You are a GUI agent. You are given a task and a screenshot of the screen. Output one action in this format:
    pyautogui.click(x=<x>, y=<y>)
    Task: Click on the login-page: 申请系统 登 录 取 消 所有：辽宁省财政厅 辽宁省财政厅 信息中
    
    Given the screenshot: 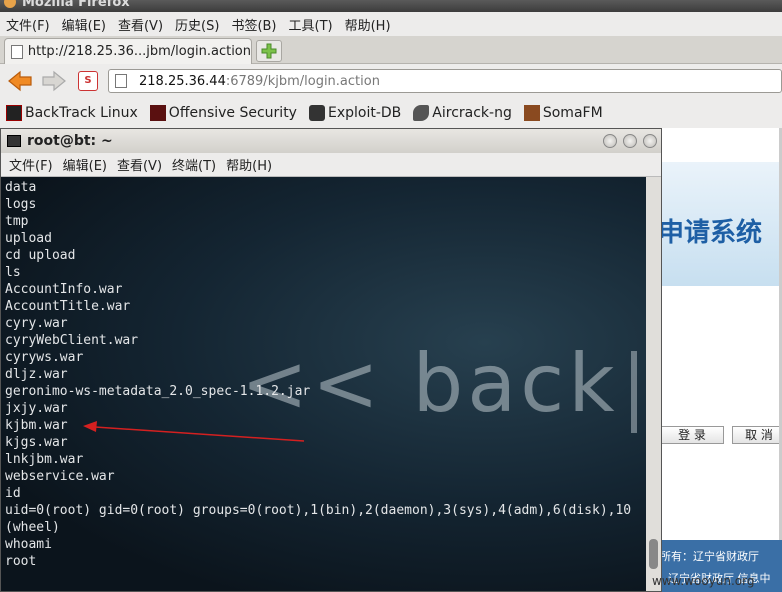 What is the action you would take?
    pyautogui.click(x=720, y=360)
    